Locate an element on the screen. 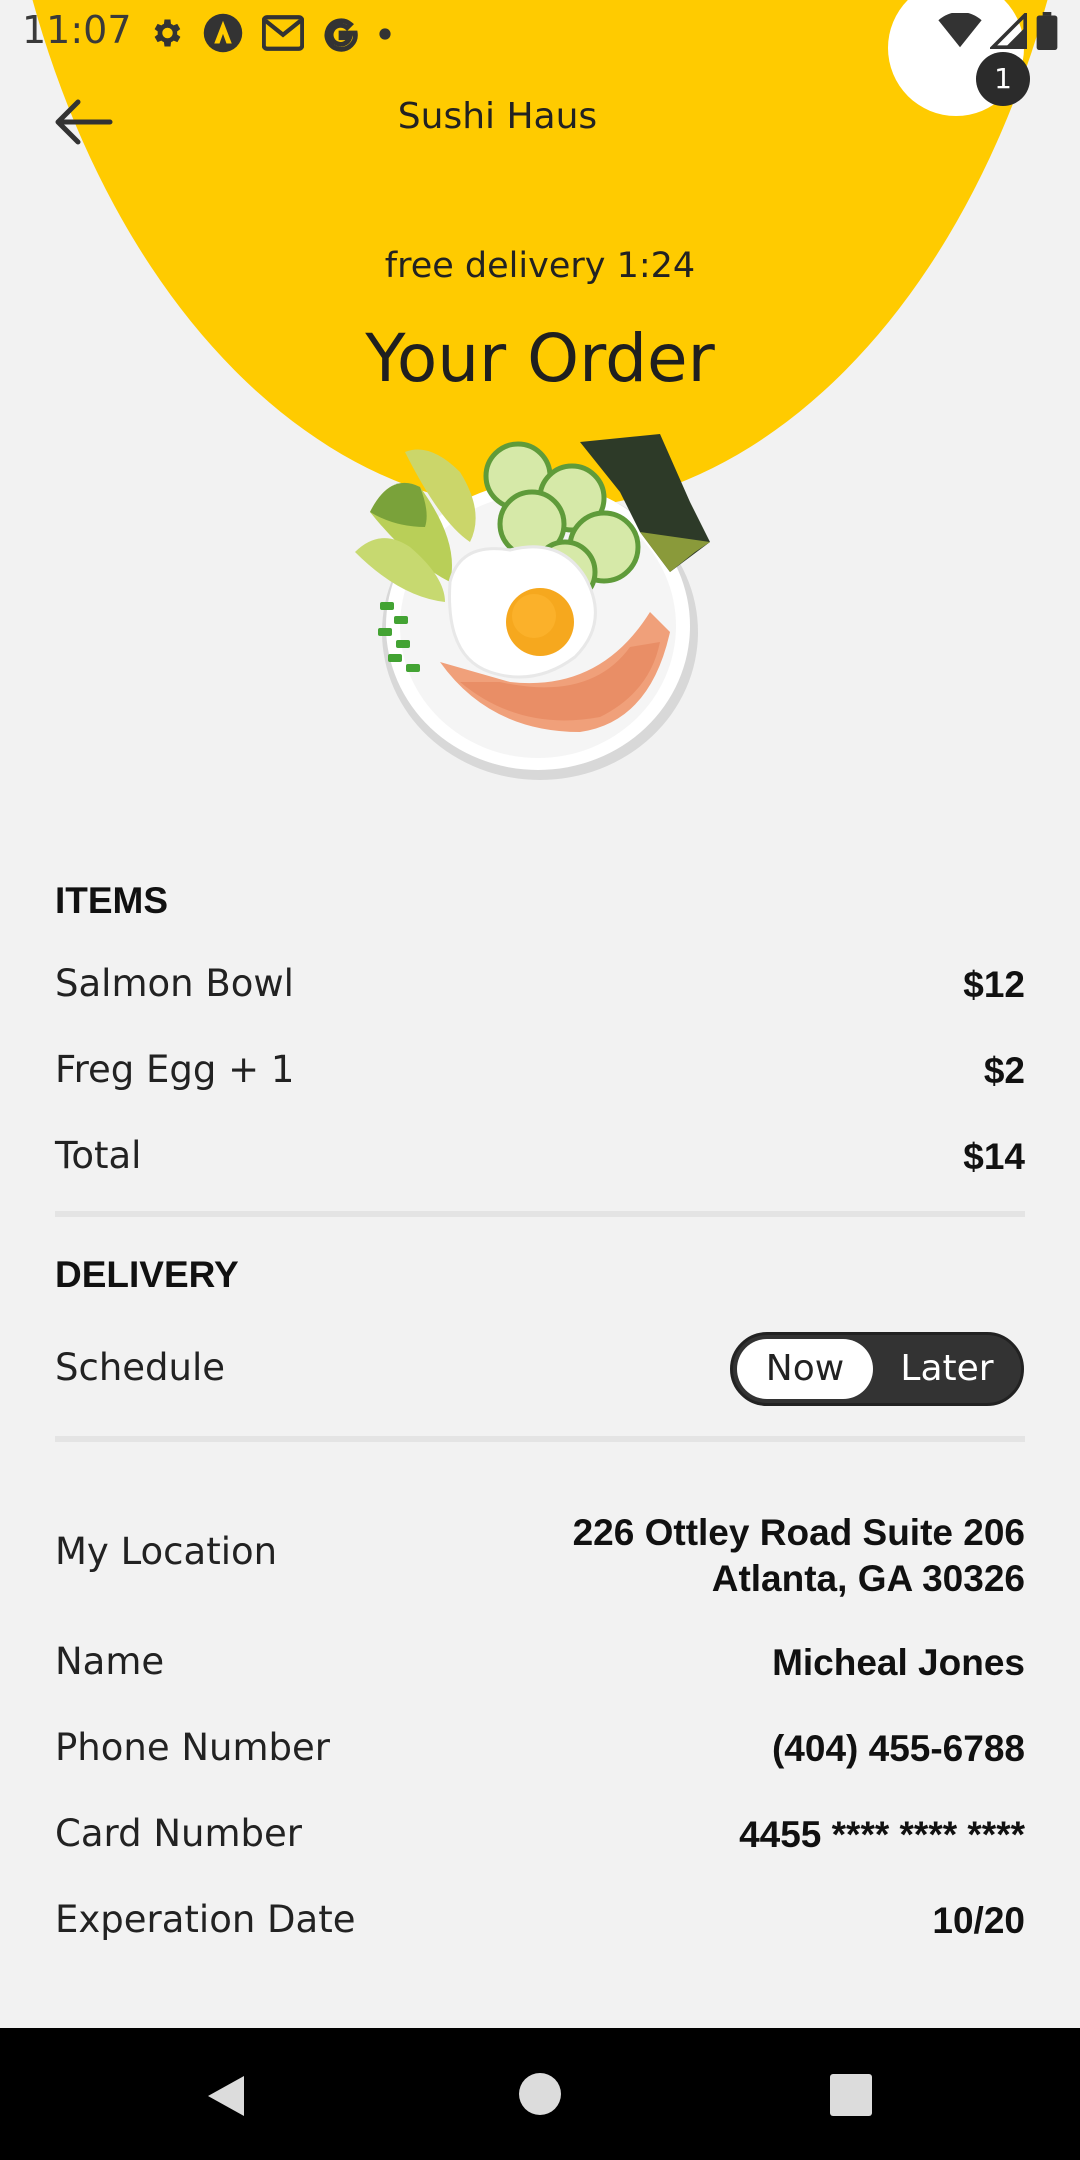 This screenshot has width=1080, height=2160. page-title: Your Order is located at coordinates (540, 358).